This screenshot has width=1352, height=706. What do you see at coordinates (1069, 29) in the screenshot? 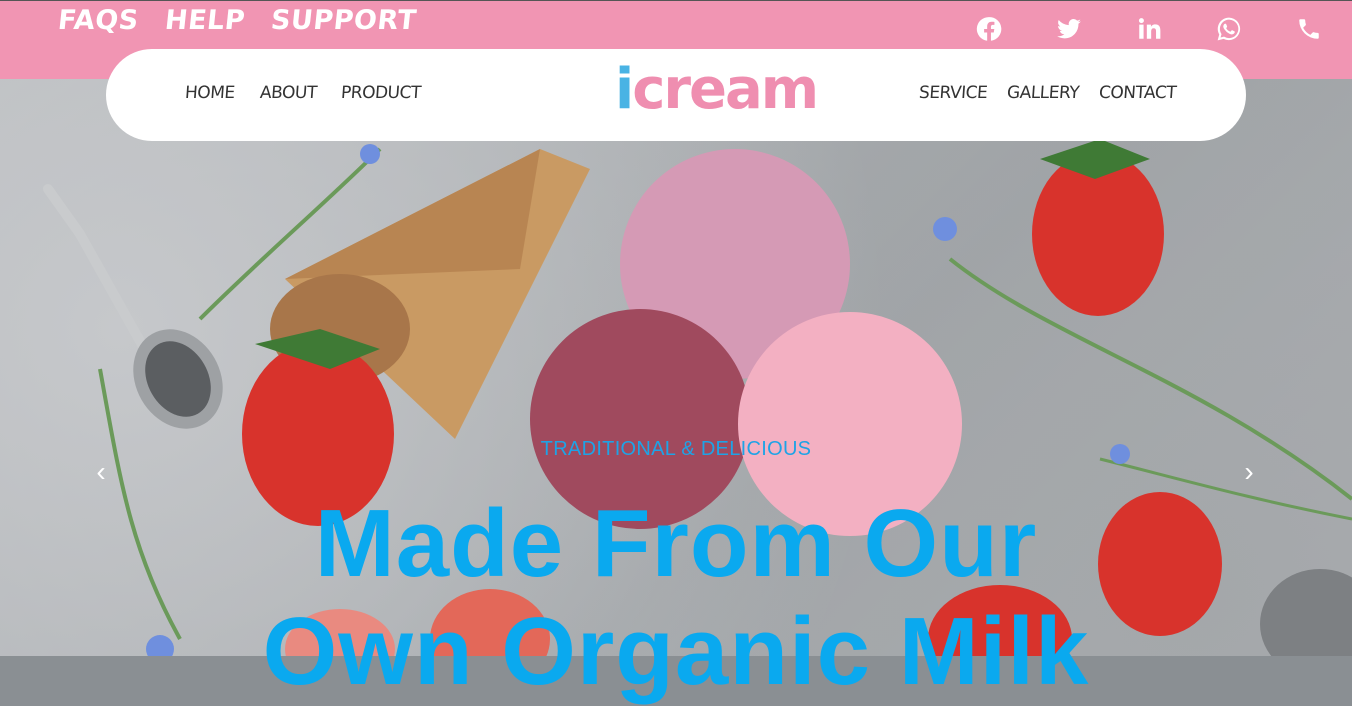
I see `twitter-icon` at bounding box center [1069, 29].